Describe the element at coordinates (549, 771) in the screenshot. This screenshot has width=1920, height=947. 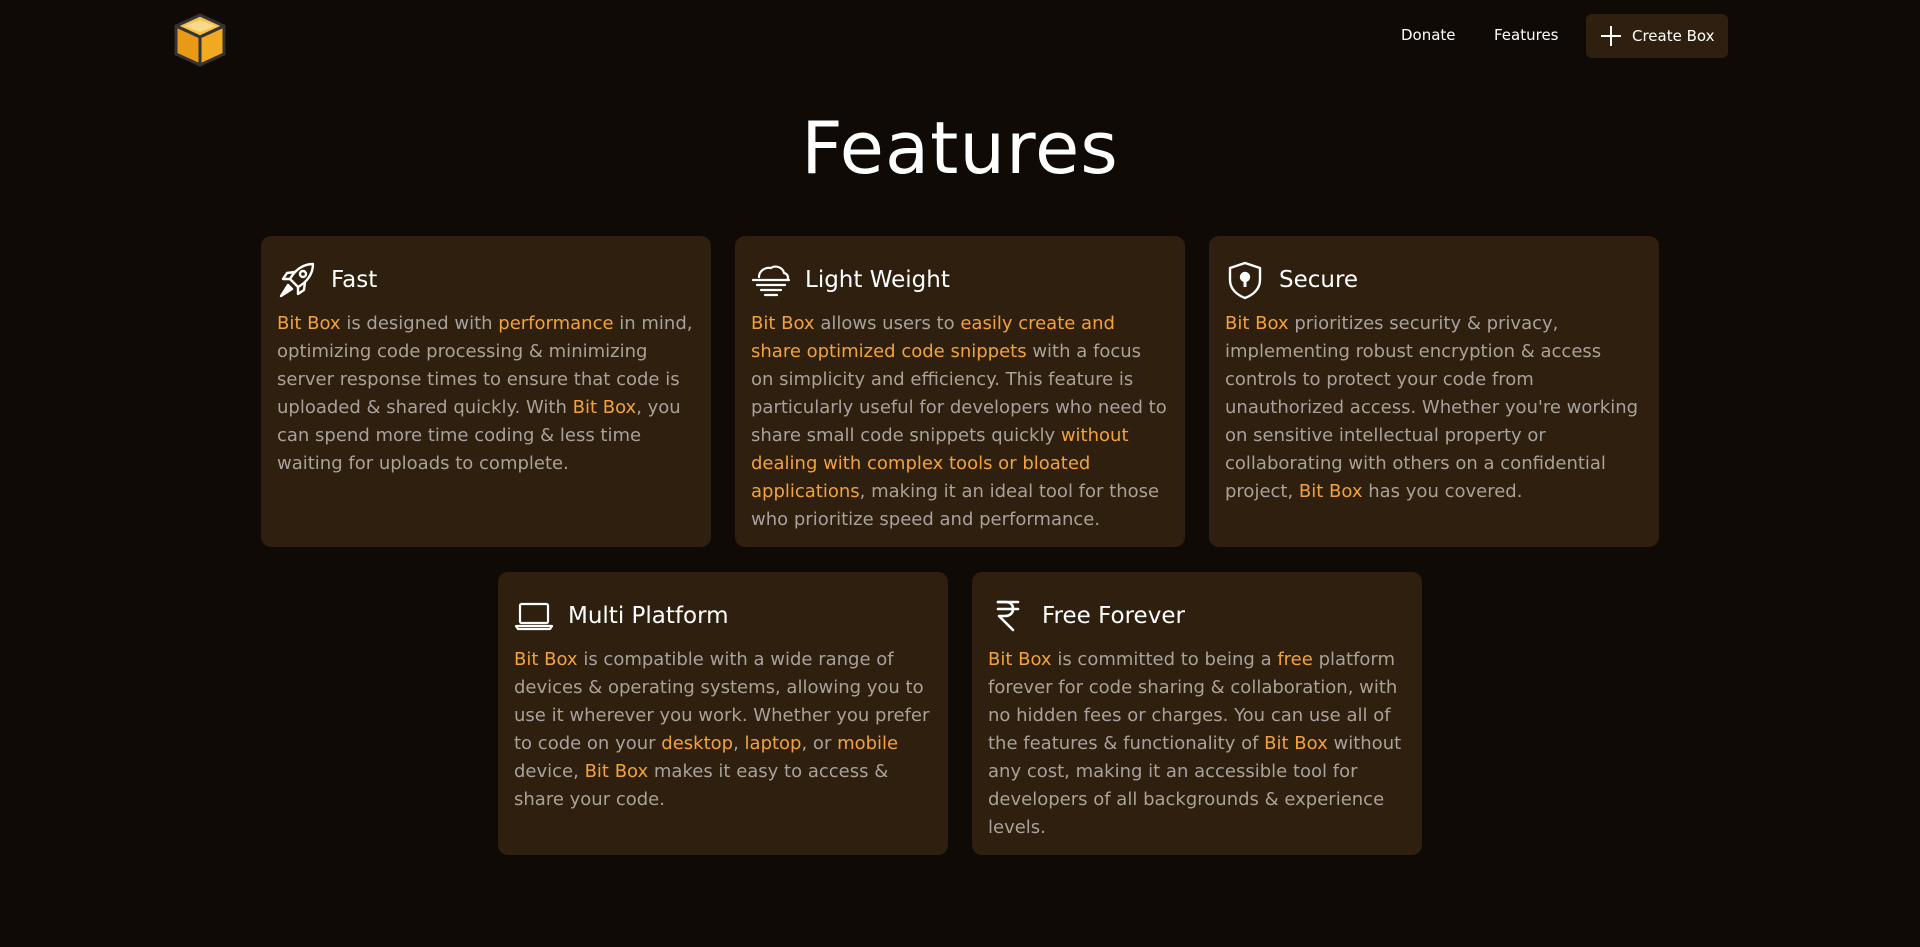
I see `body-text: device,` at that location.